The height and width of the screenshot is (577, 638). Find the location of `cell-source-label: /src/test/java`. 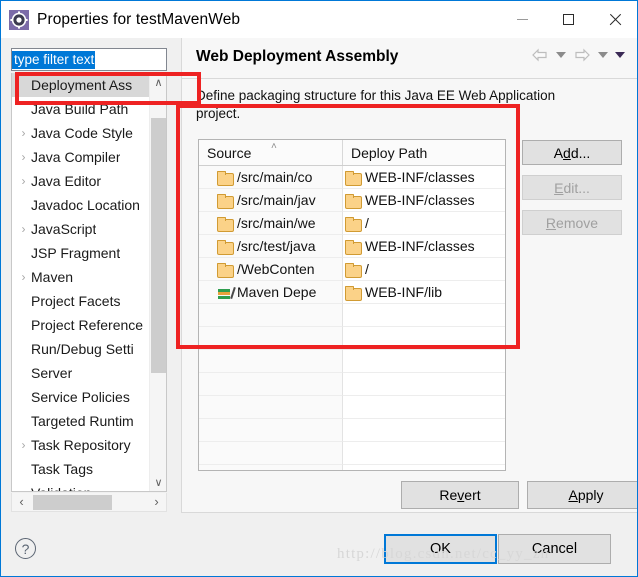

cell-source-label: /src/test/java is located at coordinates (276, 246).